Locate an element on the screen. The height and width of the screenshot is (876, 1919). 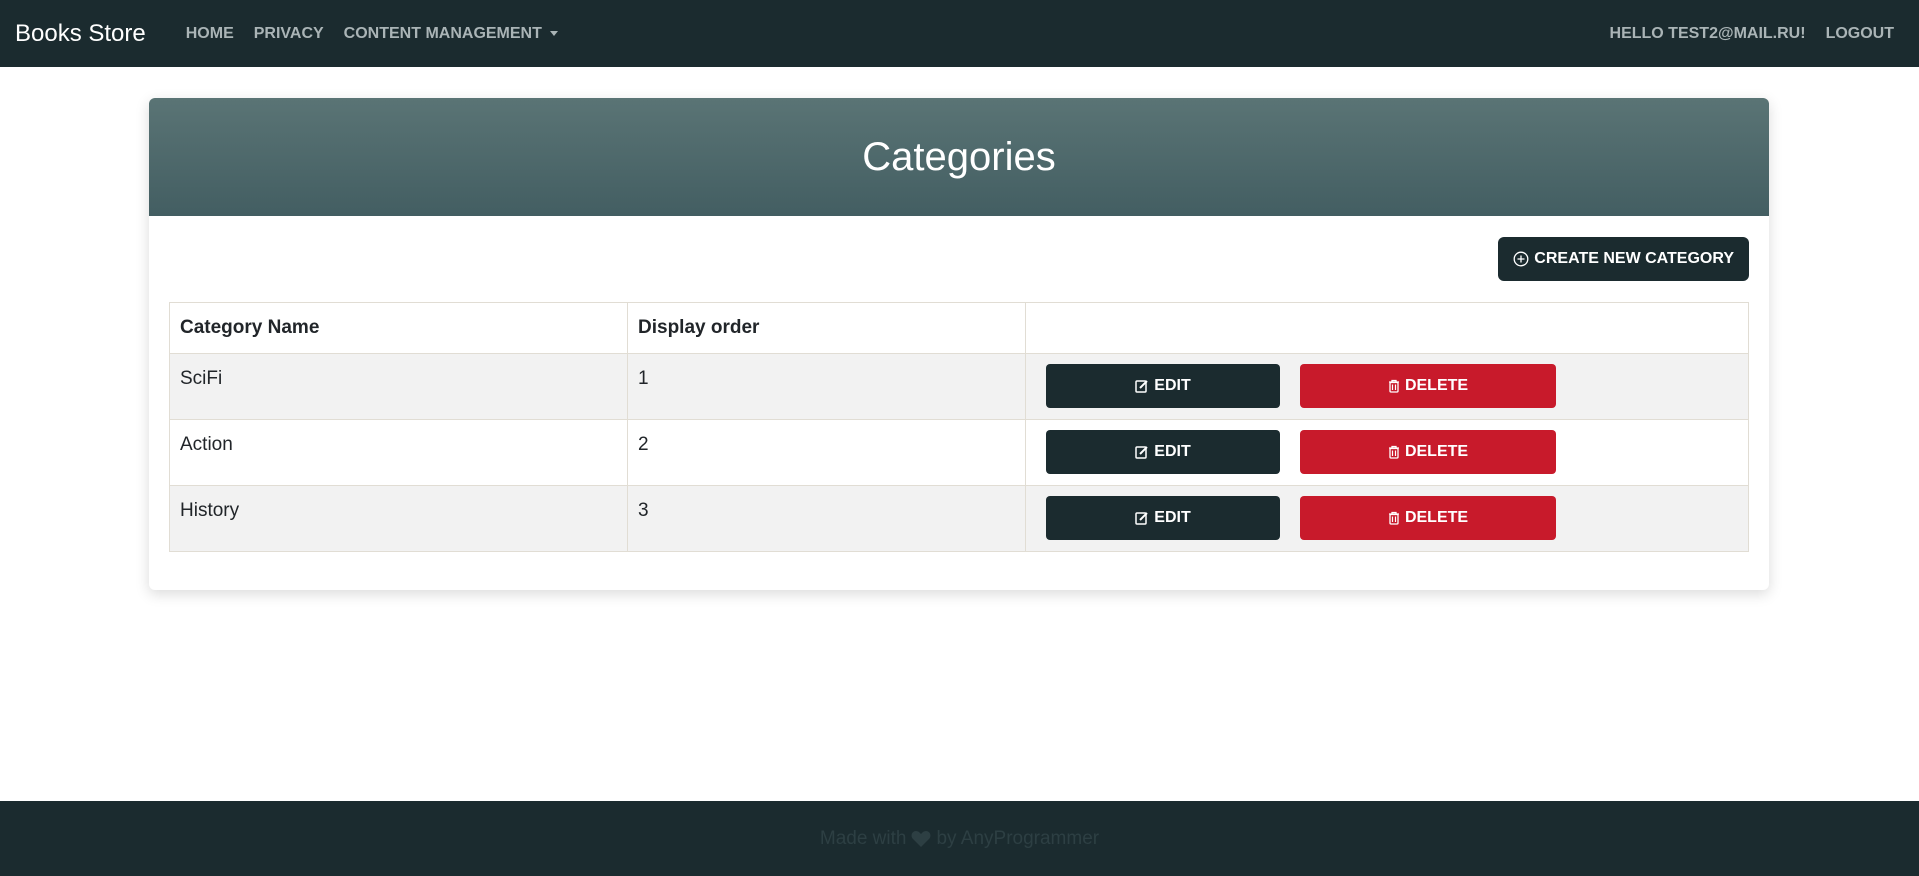
display-order-cell: 1 is located at coordinates (826, 386).